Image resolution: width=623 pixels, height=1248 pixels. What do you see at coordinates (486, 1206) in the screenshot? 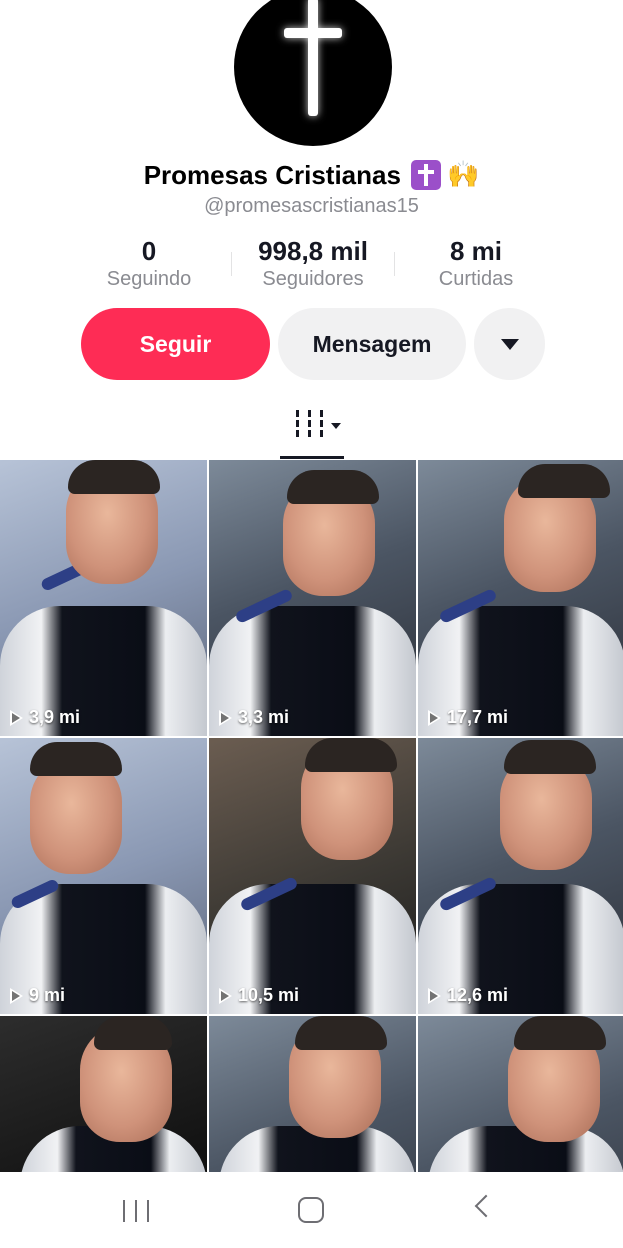
I see `back-icon` at bounding box center [486, 1206].